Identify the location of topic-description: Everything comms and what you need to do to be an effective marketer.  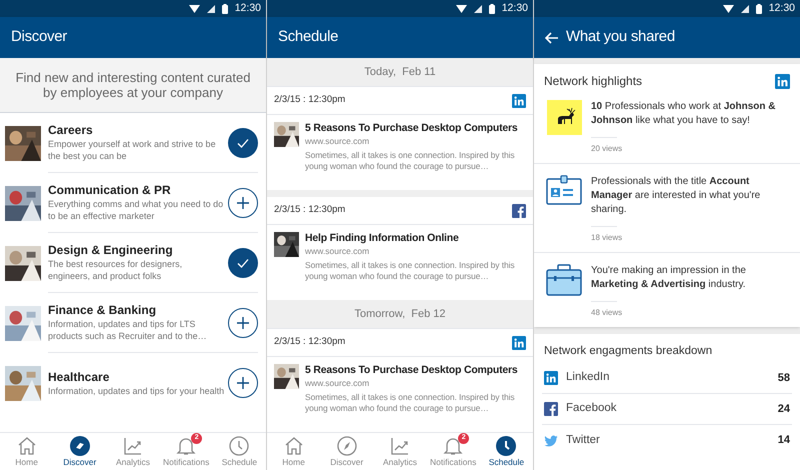
(136, 210).